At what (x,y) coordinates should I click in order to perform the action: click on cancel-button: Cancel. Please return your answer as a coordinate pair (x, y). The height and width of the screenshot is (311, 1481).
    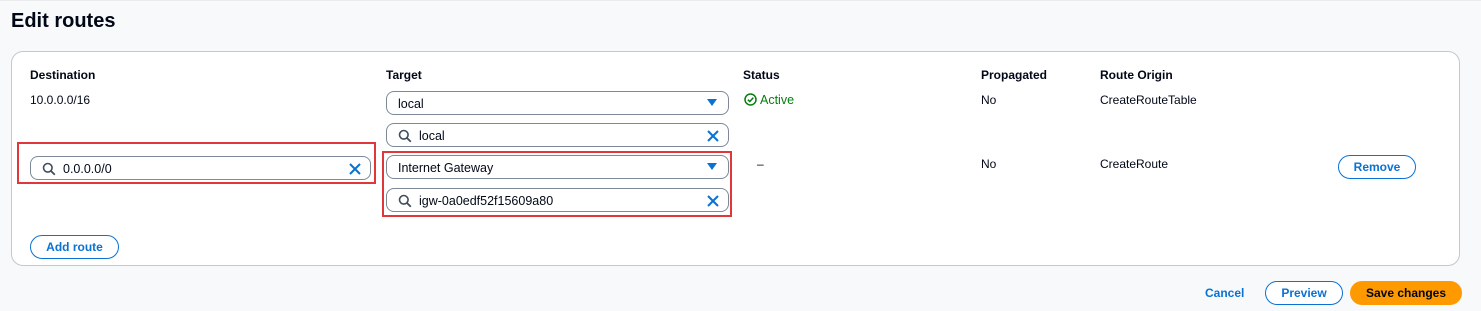
    Looking at the image, I should click on (1224, 293).